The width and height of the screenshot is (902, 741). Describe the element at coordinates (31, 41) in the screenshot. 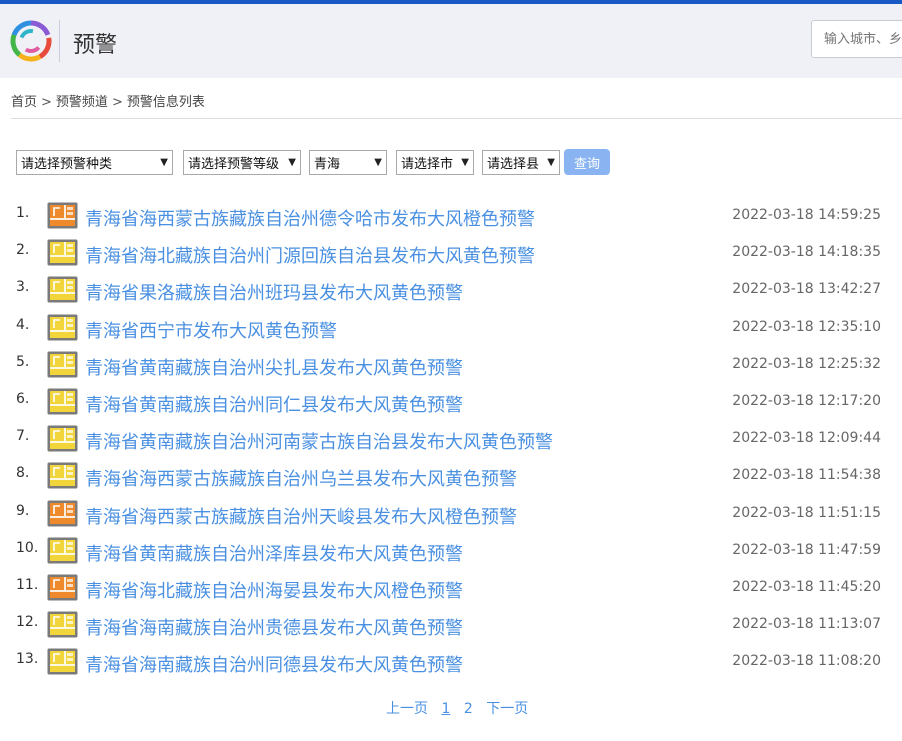

I see `weather-logo-icon` at that location.